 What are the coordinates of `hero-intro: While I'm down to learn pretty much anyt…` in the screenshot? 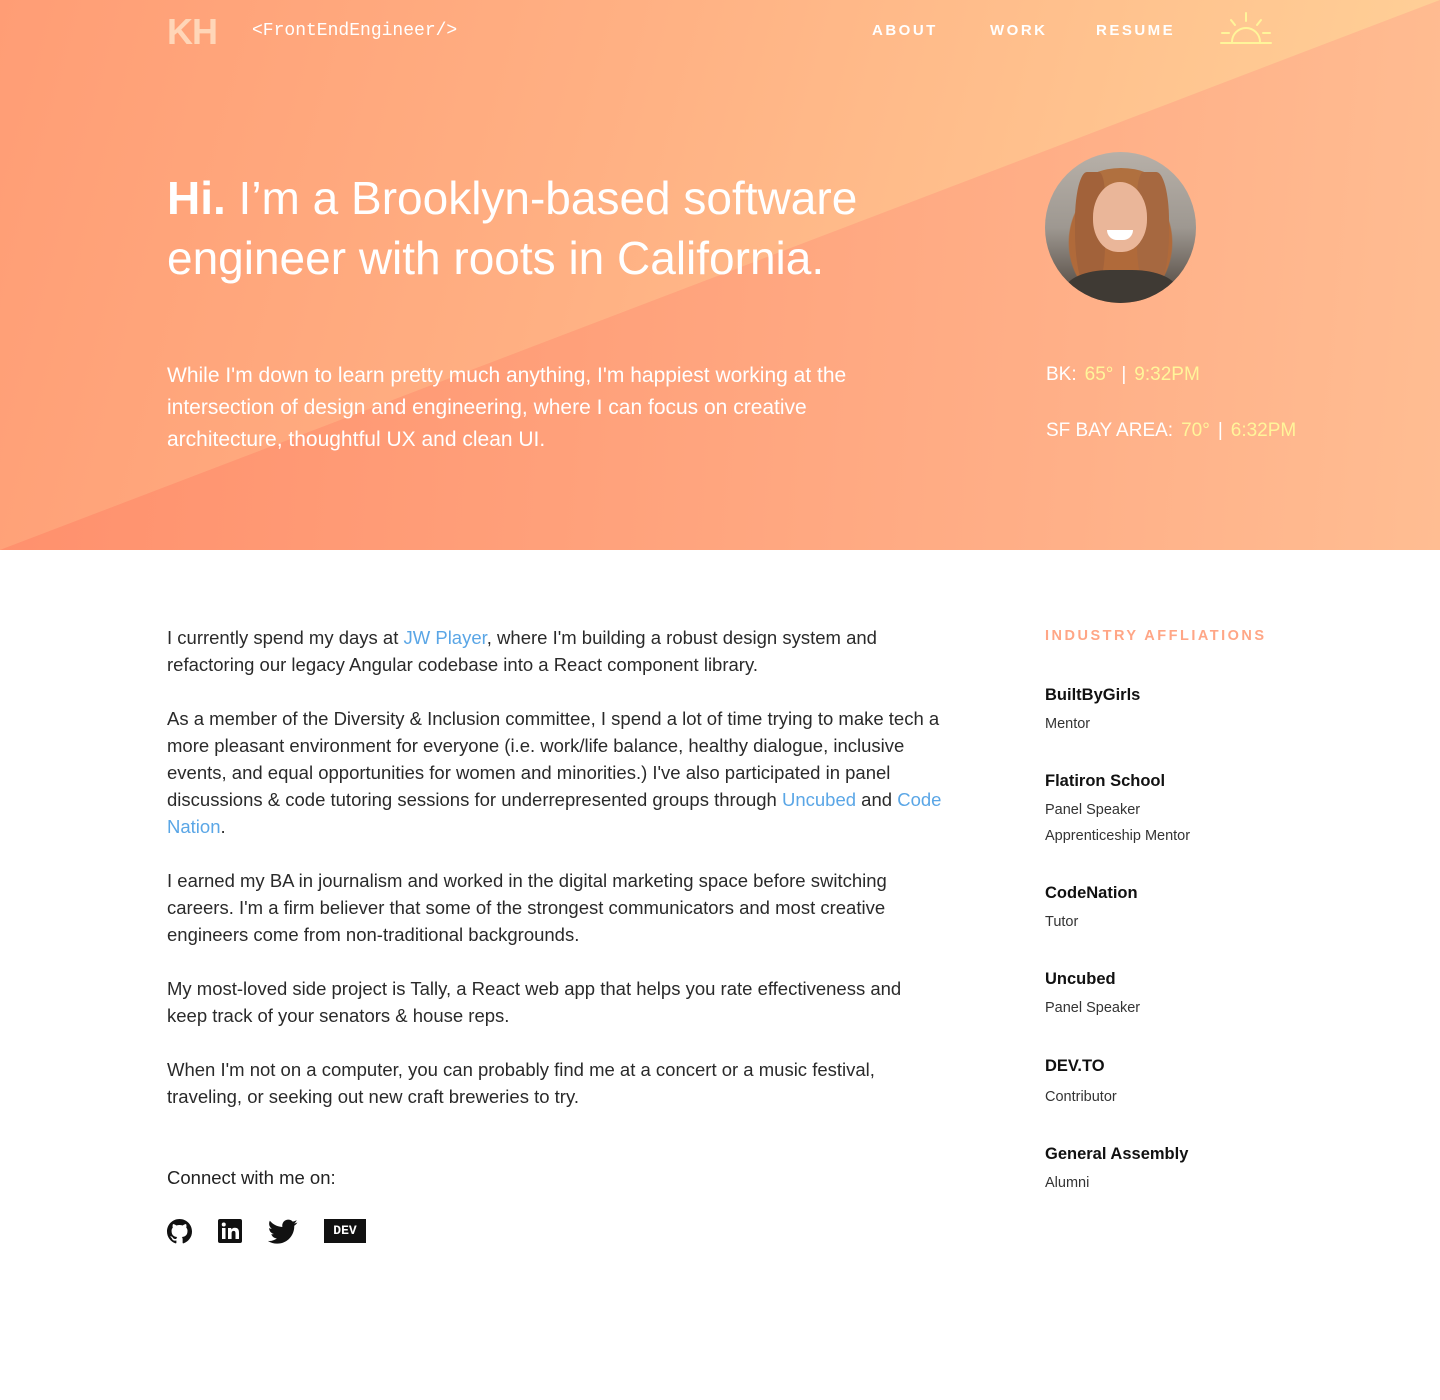 It's located at (507, 407).